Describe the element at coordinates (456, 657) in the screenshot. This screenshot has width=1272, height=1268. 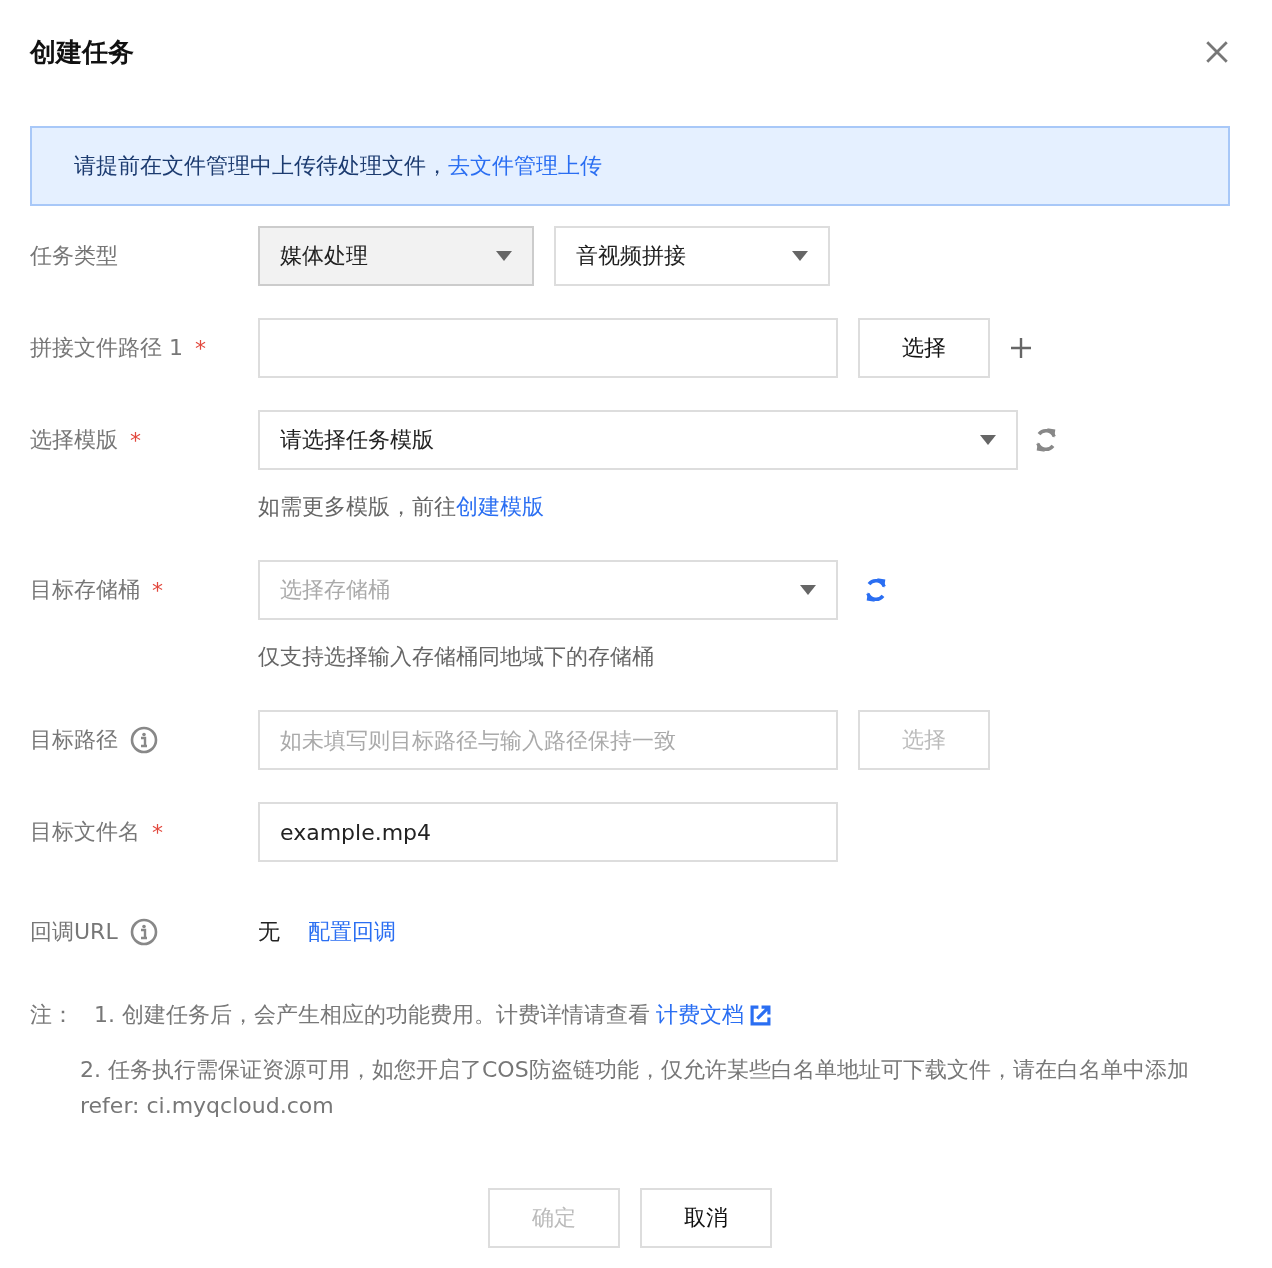
I see `hint-text: 仅支持选择输入存储桶同地域下的存储桶` at that location.